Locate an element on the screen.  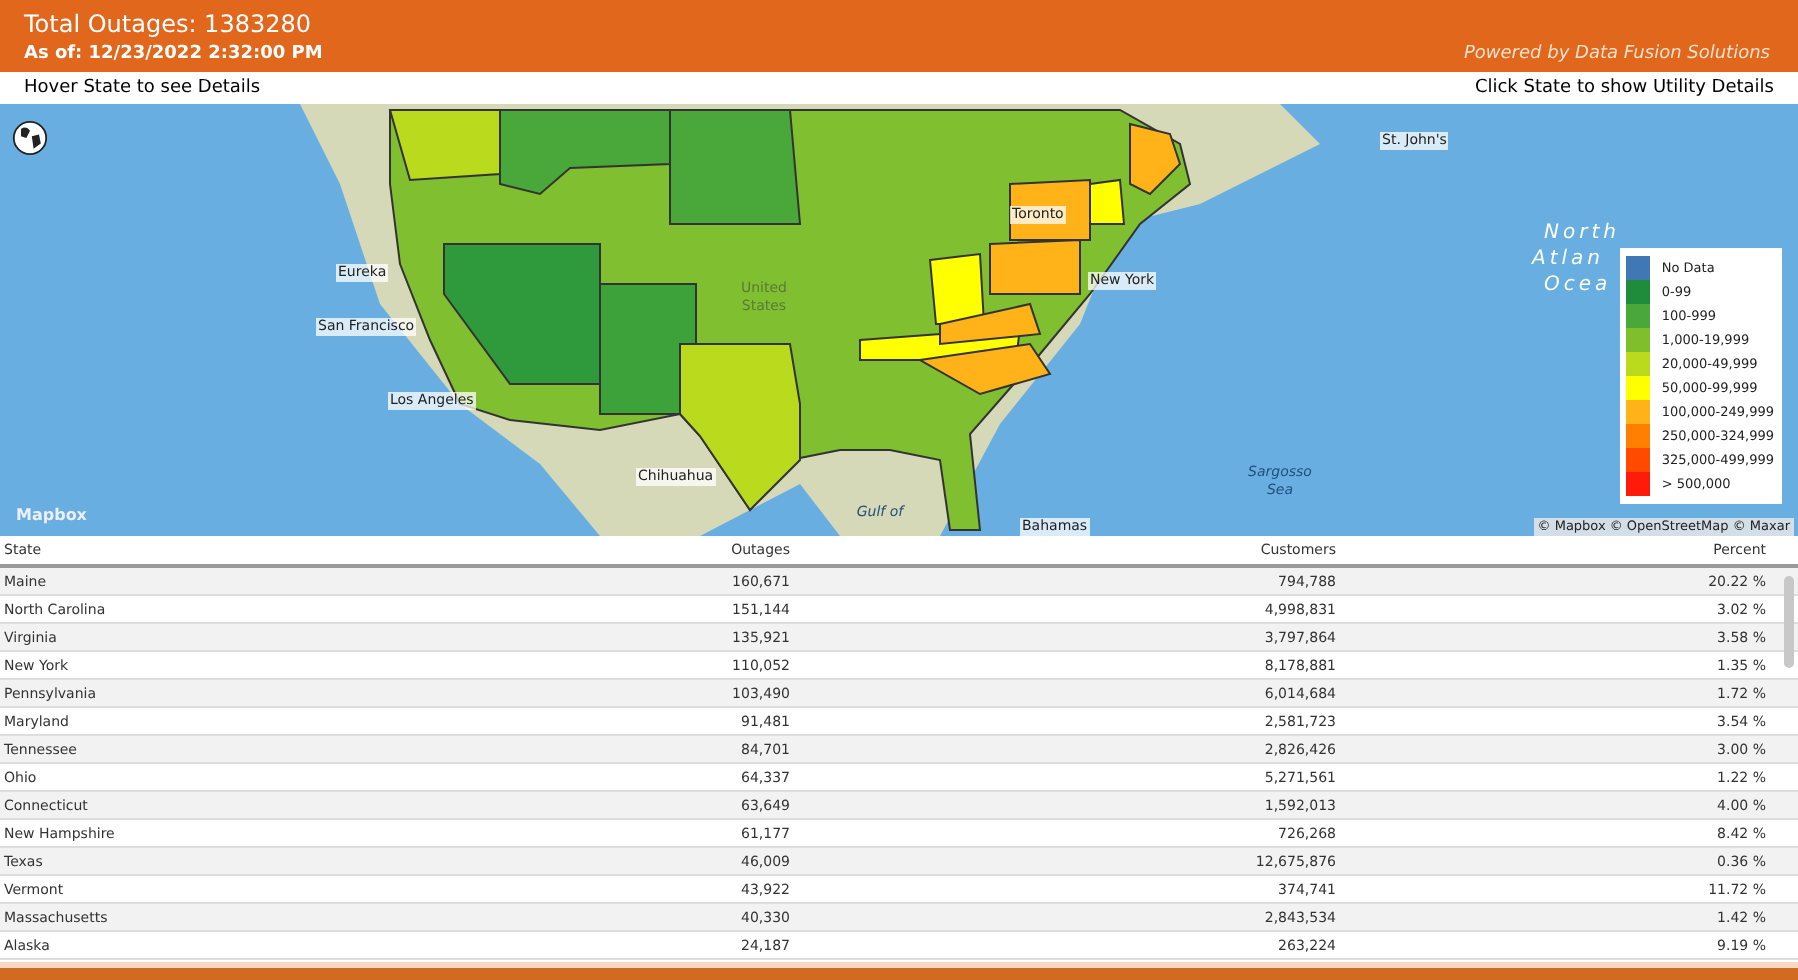
total-outages-title: Total Outages: 1383280 is located at coordinates (169, 25).